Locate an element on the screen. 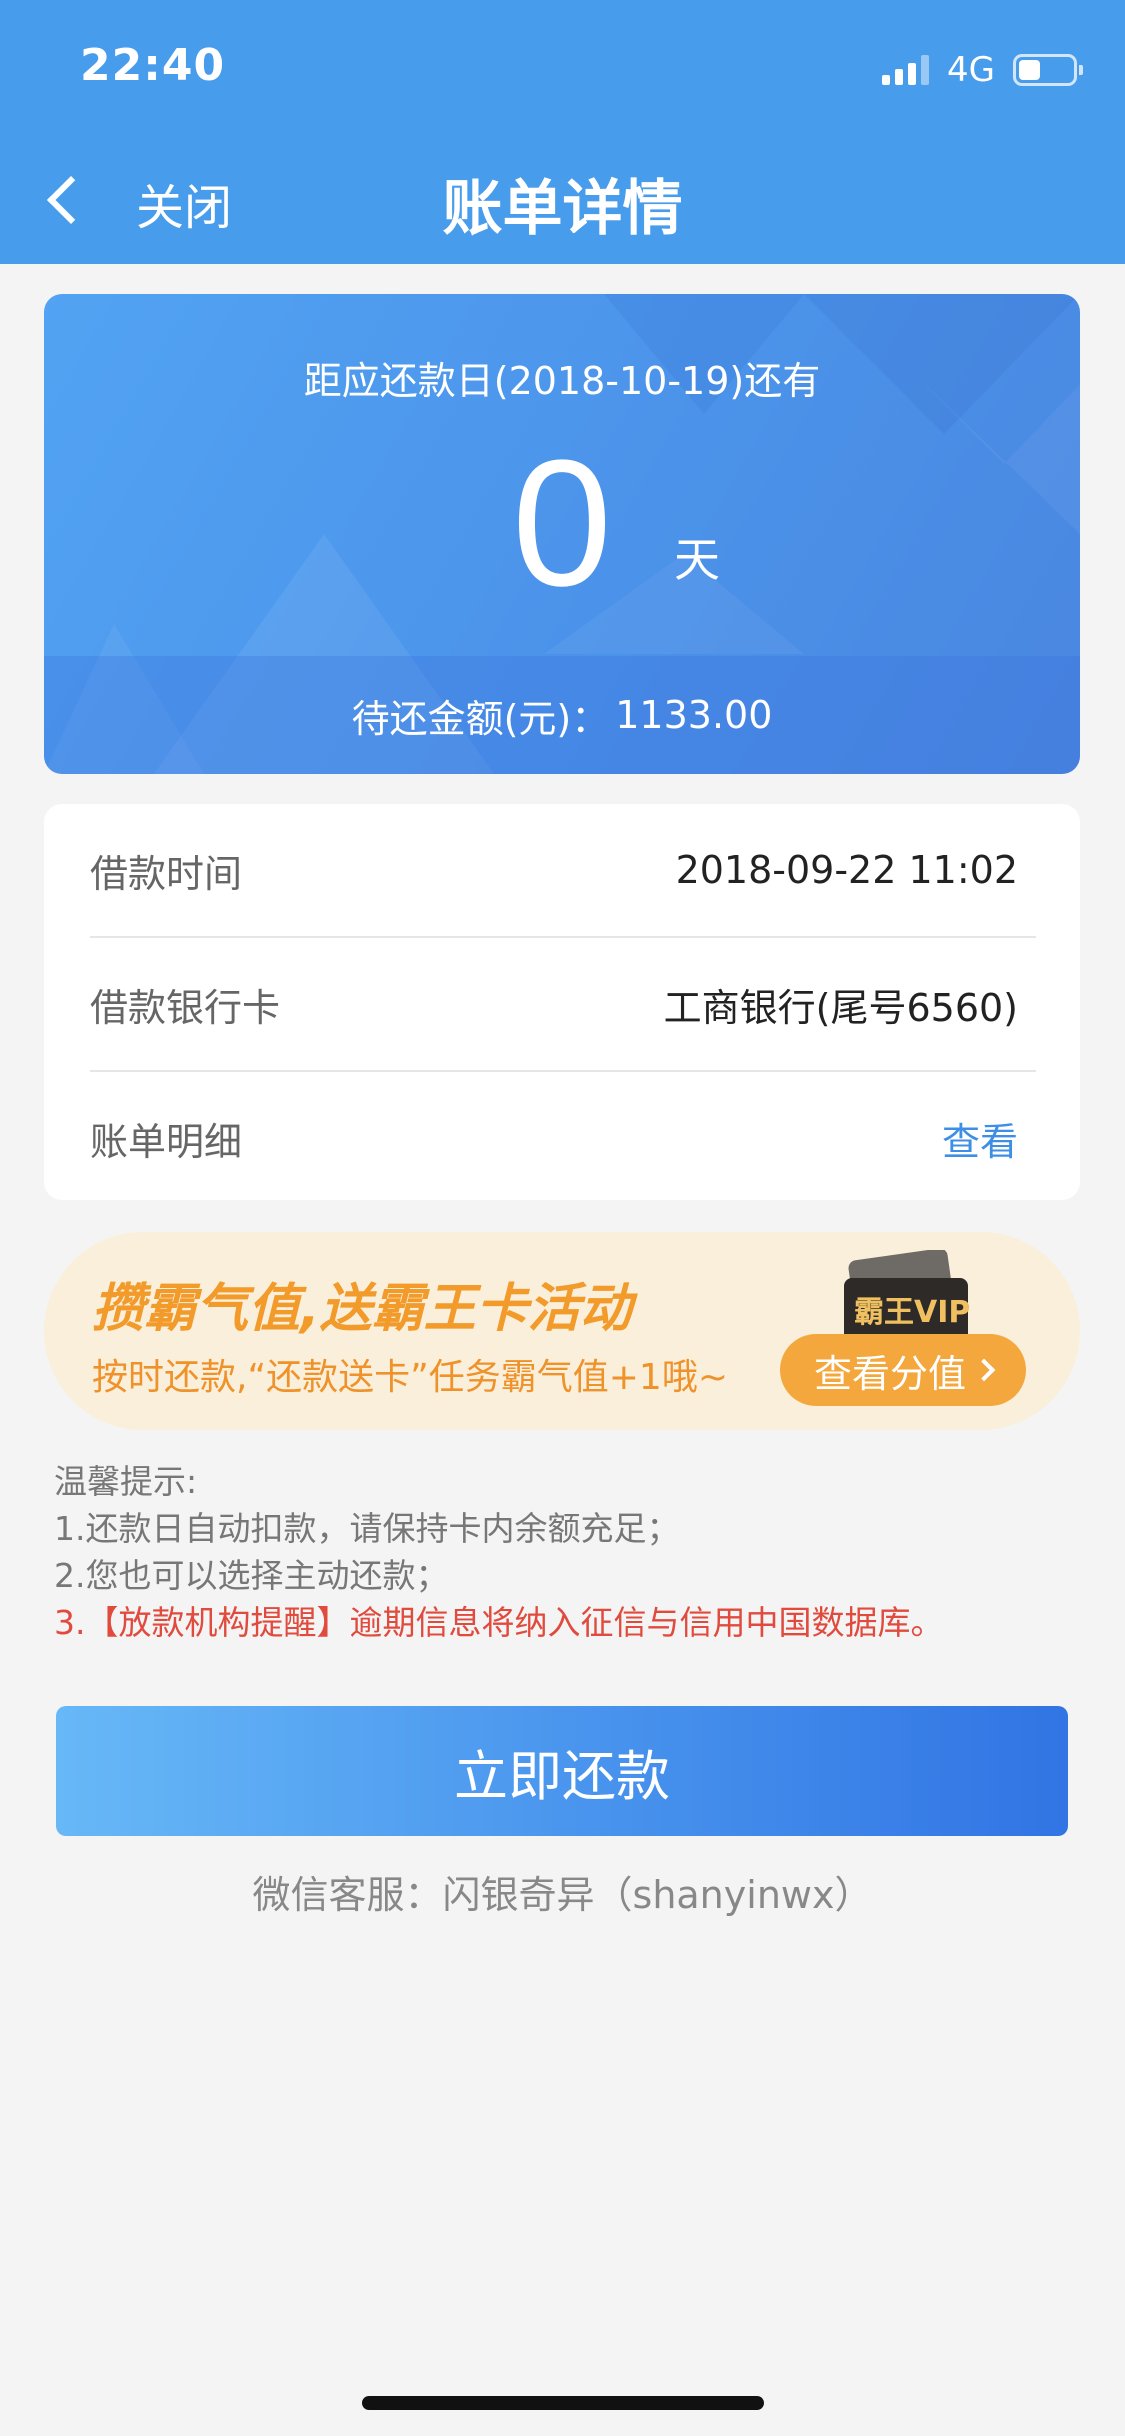 The height and width of the screenshot is (2436, 1125). detail-label: 借款银行卡 is located at coordinates (185, 1007).